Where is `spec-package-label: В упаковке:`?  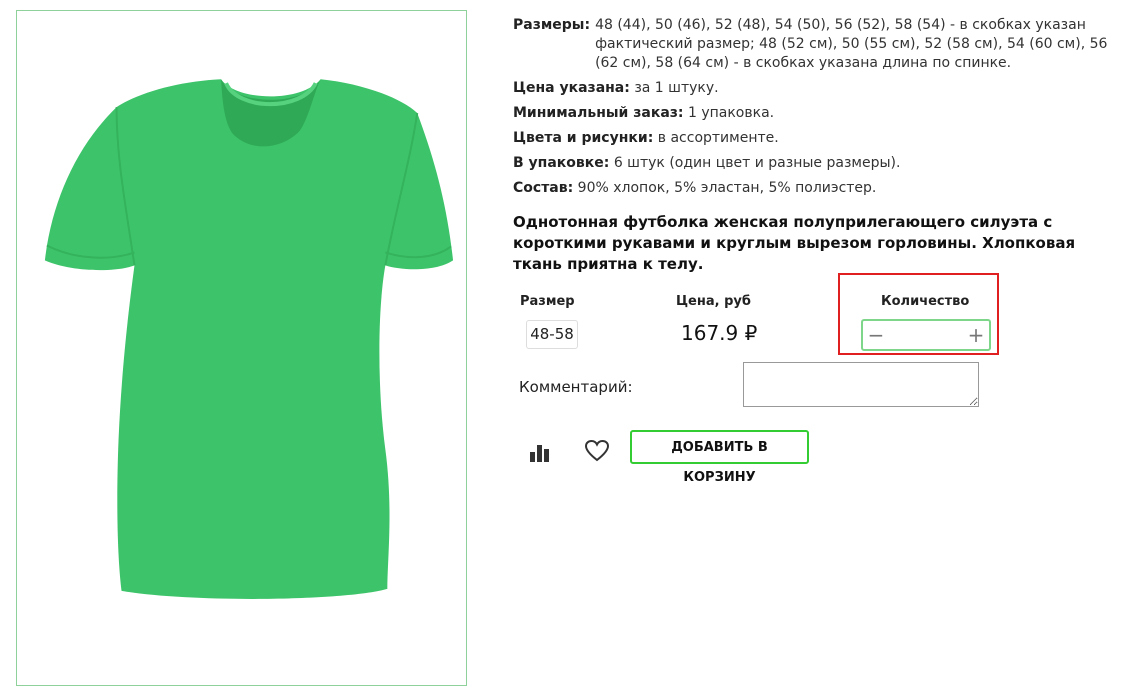 spec-package-label: В упаковке: is located at coordinates (561, 163).